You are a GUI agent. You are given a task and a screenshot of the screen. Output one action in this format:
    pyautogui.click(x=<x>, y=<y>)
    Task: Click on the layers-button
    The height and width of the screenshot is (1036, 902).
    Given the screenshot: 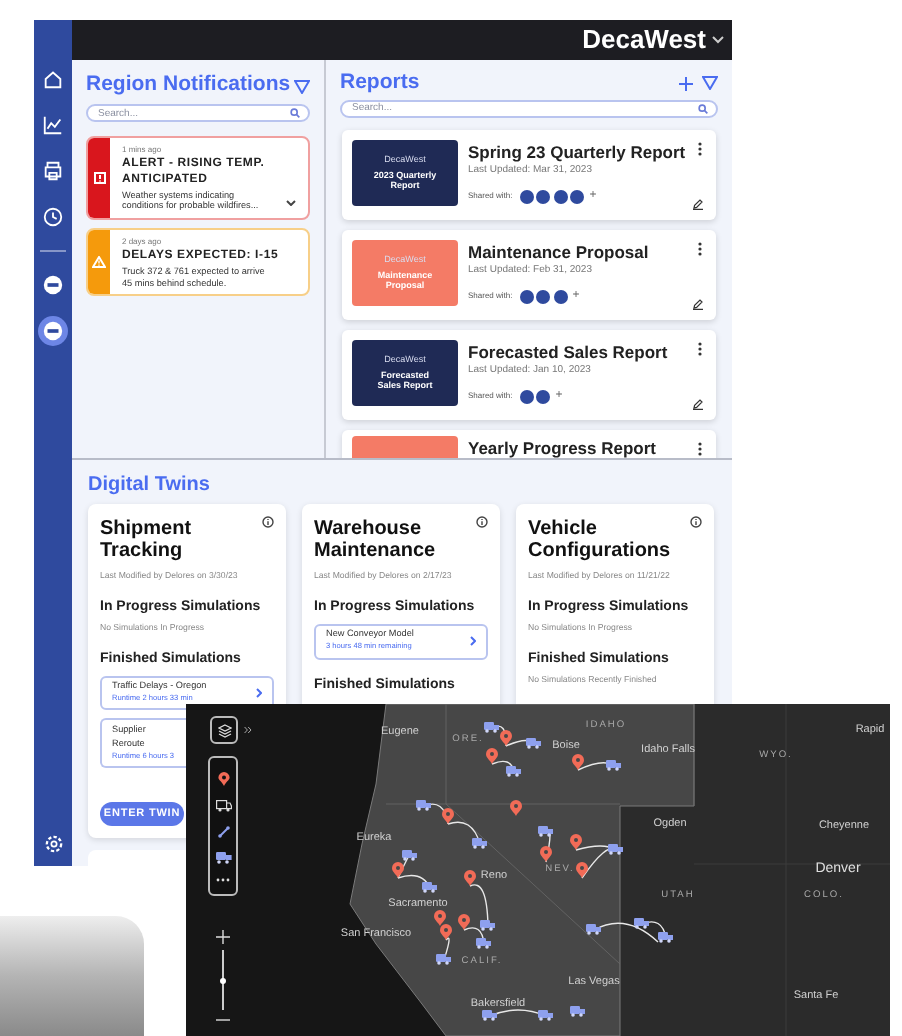 What is the action you would take?
    pyautogui.click(x=224, y=730)
    